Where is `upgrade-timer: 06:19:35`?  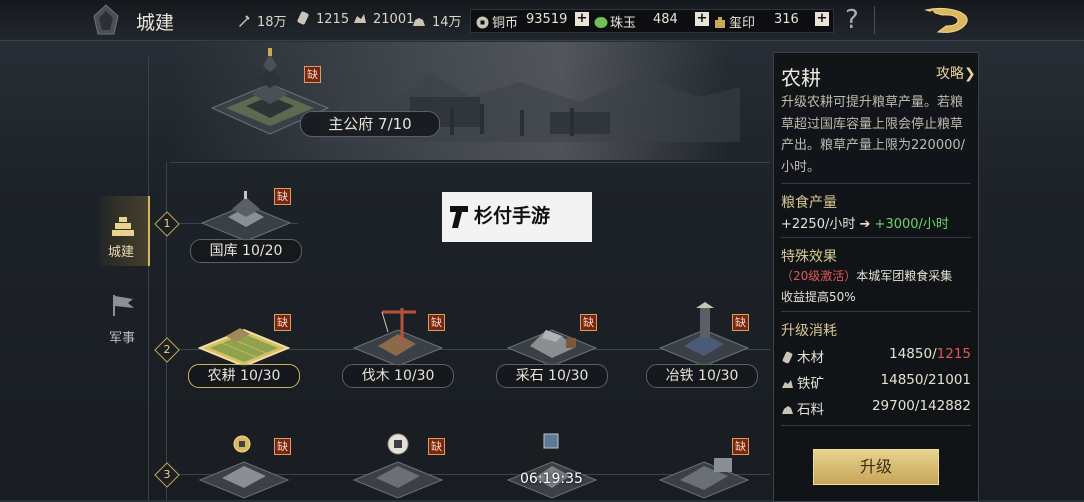
upgrade-timer: 06:19:35 is located at coordinates (551, 479).